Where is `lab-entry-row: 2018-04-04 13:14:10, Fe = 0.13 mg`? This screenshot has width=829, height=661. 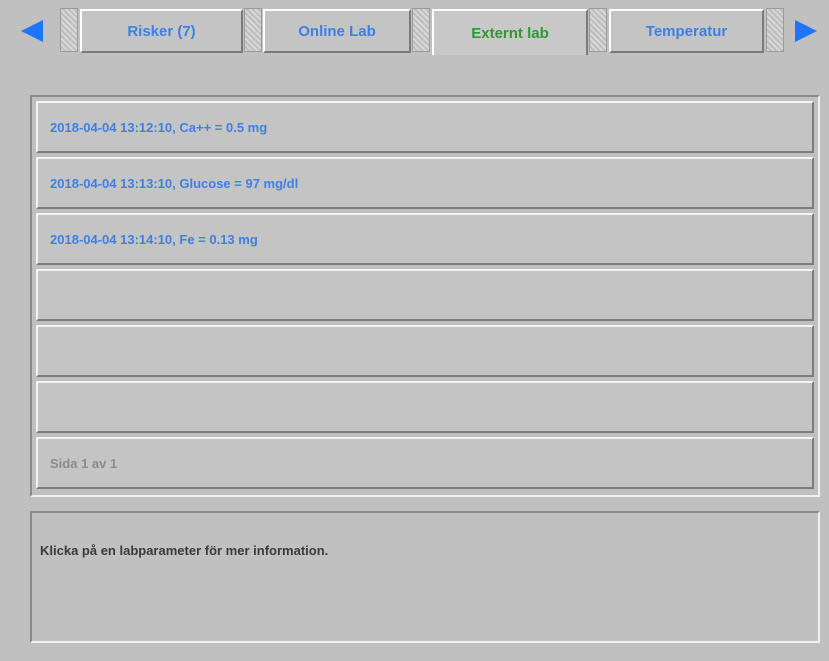
lab-entry-row: 2018-04-04 13:14:10, Fe = 0.13 mg is located at coordinates (425, 239).